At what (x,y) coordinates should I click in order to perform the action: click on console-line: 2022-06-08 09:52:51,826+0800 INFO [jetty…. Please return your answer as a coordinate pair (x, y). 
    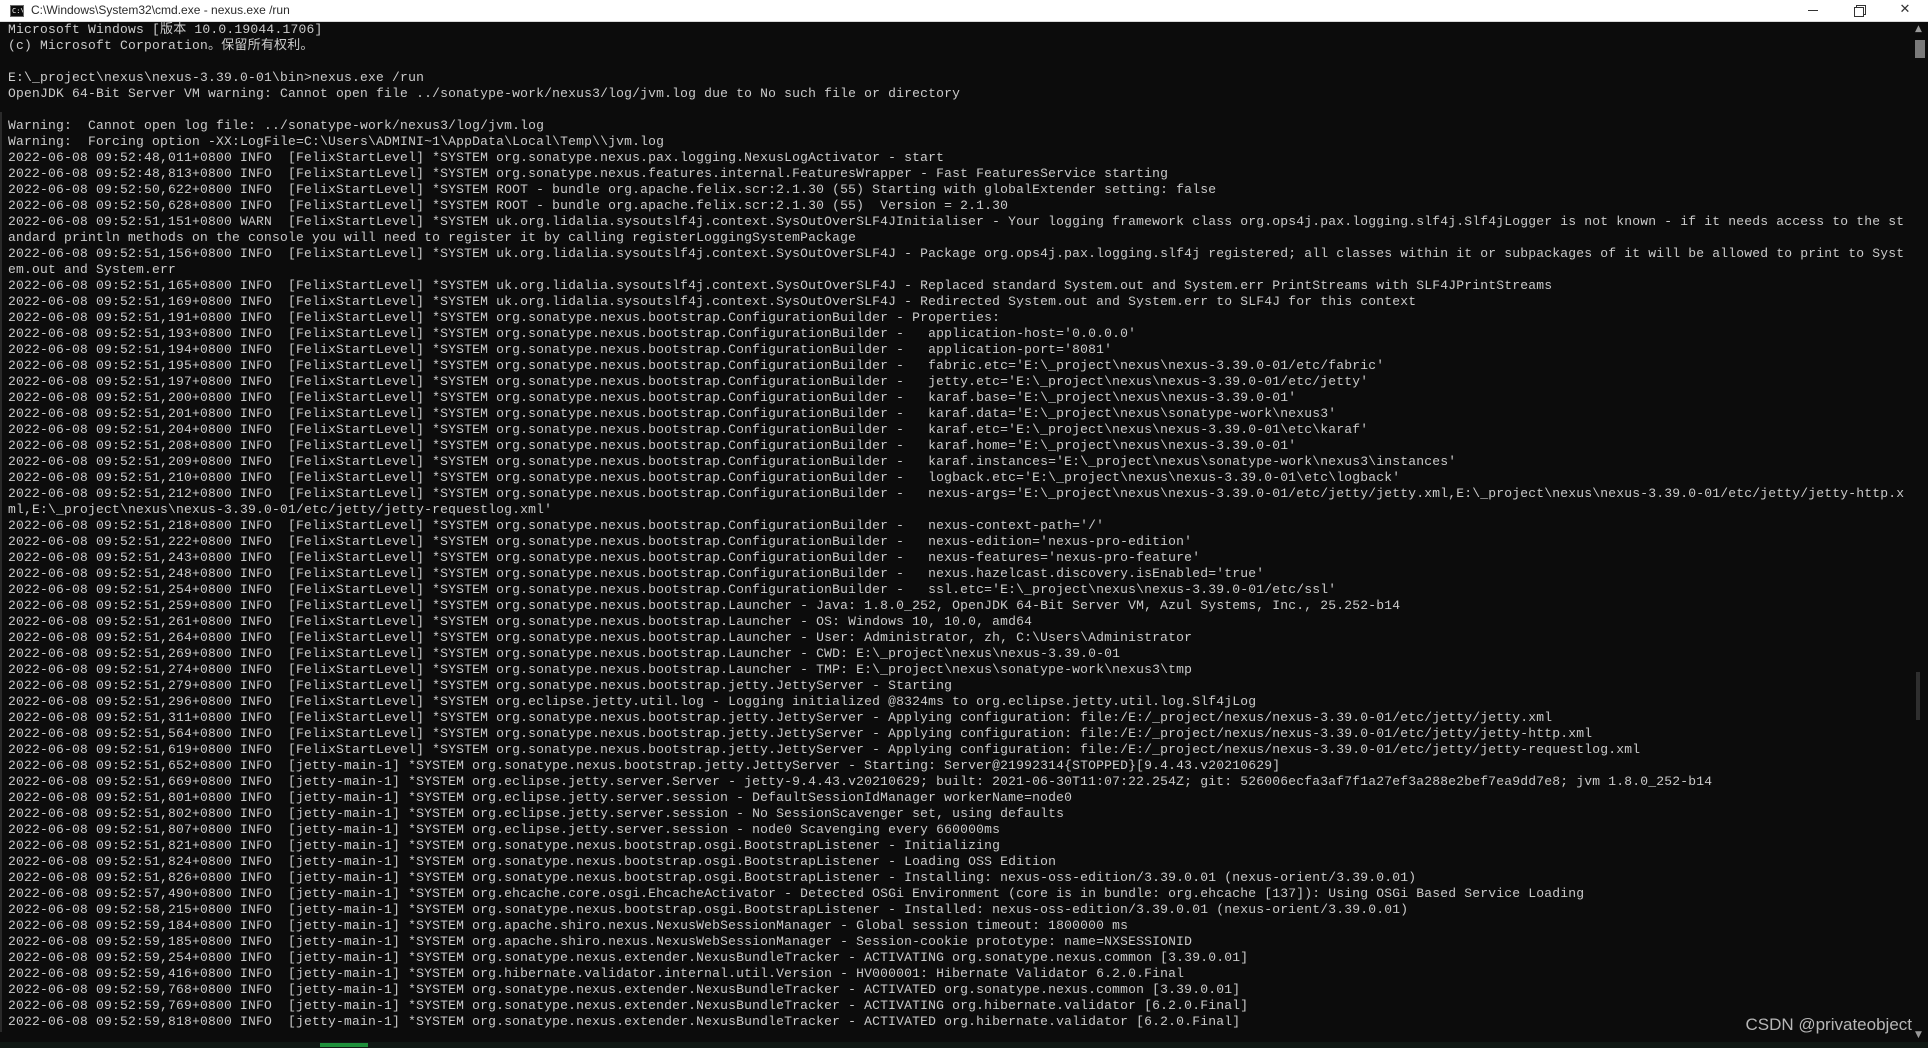
    Looking at the image, I should click on (712, 877).